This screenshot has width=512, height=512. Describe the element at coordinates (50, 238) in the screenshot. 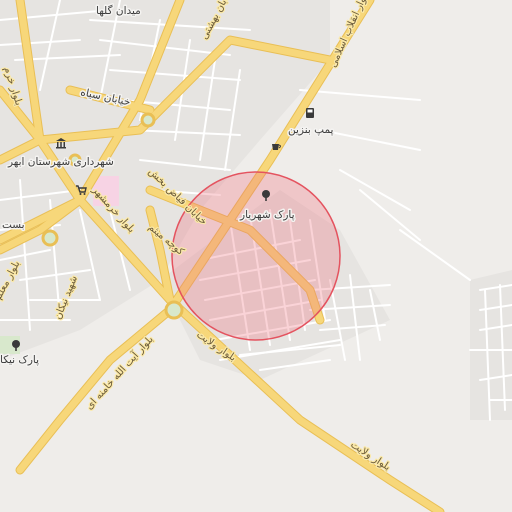

I see `roundabout-west` at that location.